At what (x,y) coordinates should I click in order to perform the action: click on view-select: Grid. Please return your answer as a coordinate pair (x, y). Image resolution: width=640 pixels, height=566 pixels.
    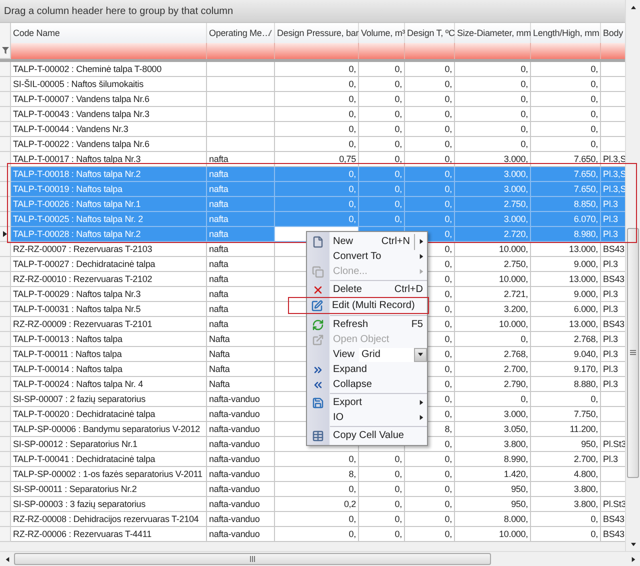
    Looking at the image, I should click on (392, 355).